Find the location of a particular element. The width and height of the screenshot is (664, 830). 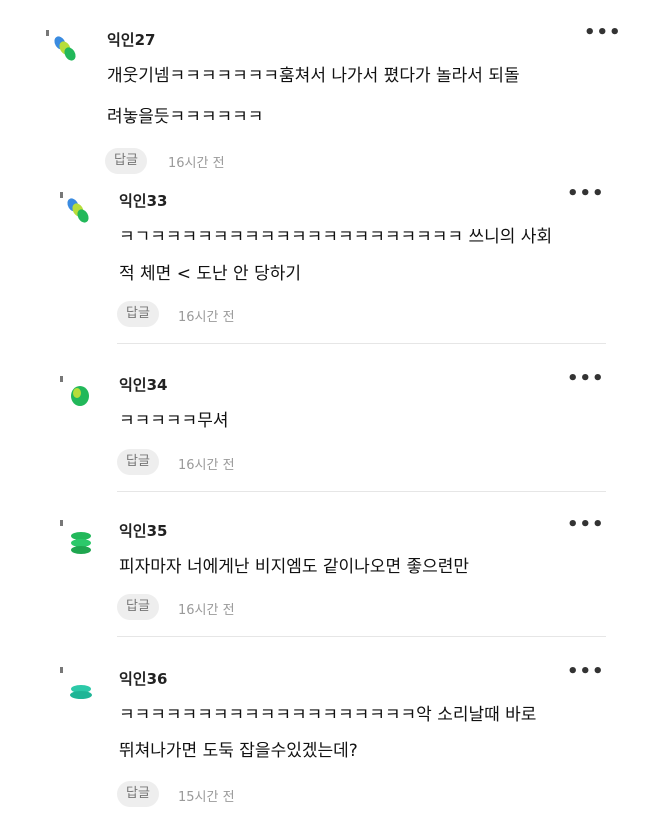

comment-line: ㅋㅋㅋㅋㅋ무셔 is located at coordinates (174, 421).